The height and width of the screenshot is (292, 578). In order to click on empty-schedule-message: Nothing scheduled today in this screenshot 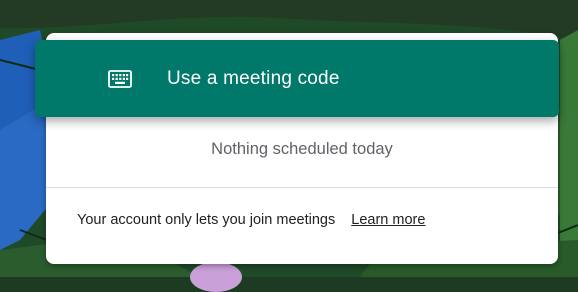, I will do `click(302, 149)`.